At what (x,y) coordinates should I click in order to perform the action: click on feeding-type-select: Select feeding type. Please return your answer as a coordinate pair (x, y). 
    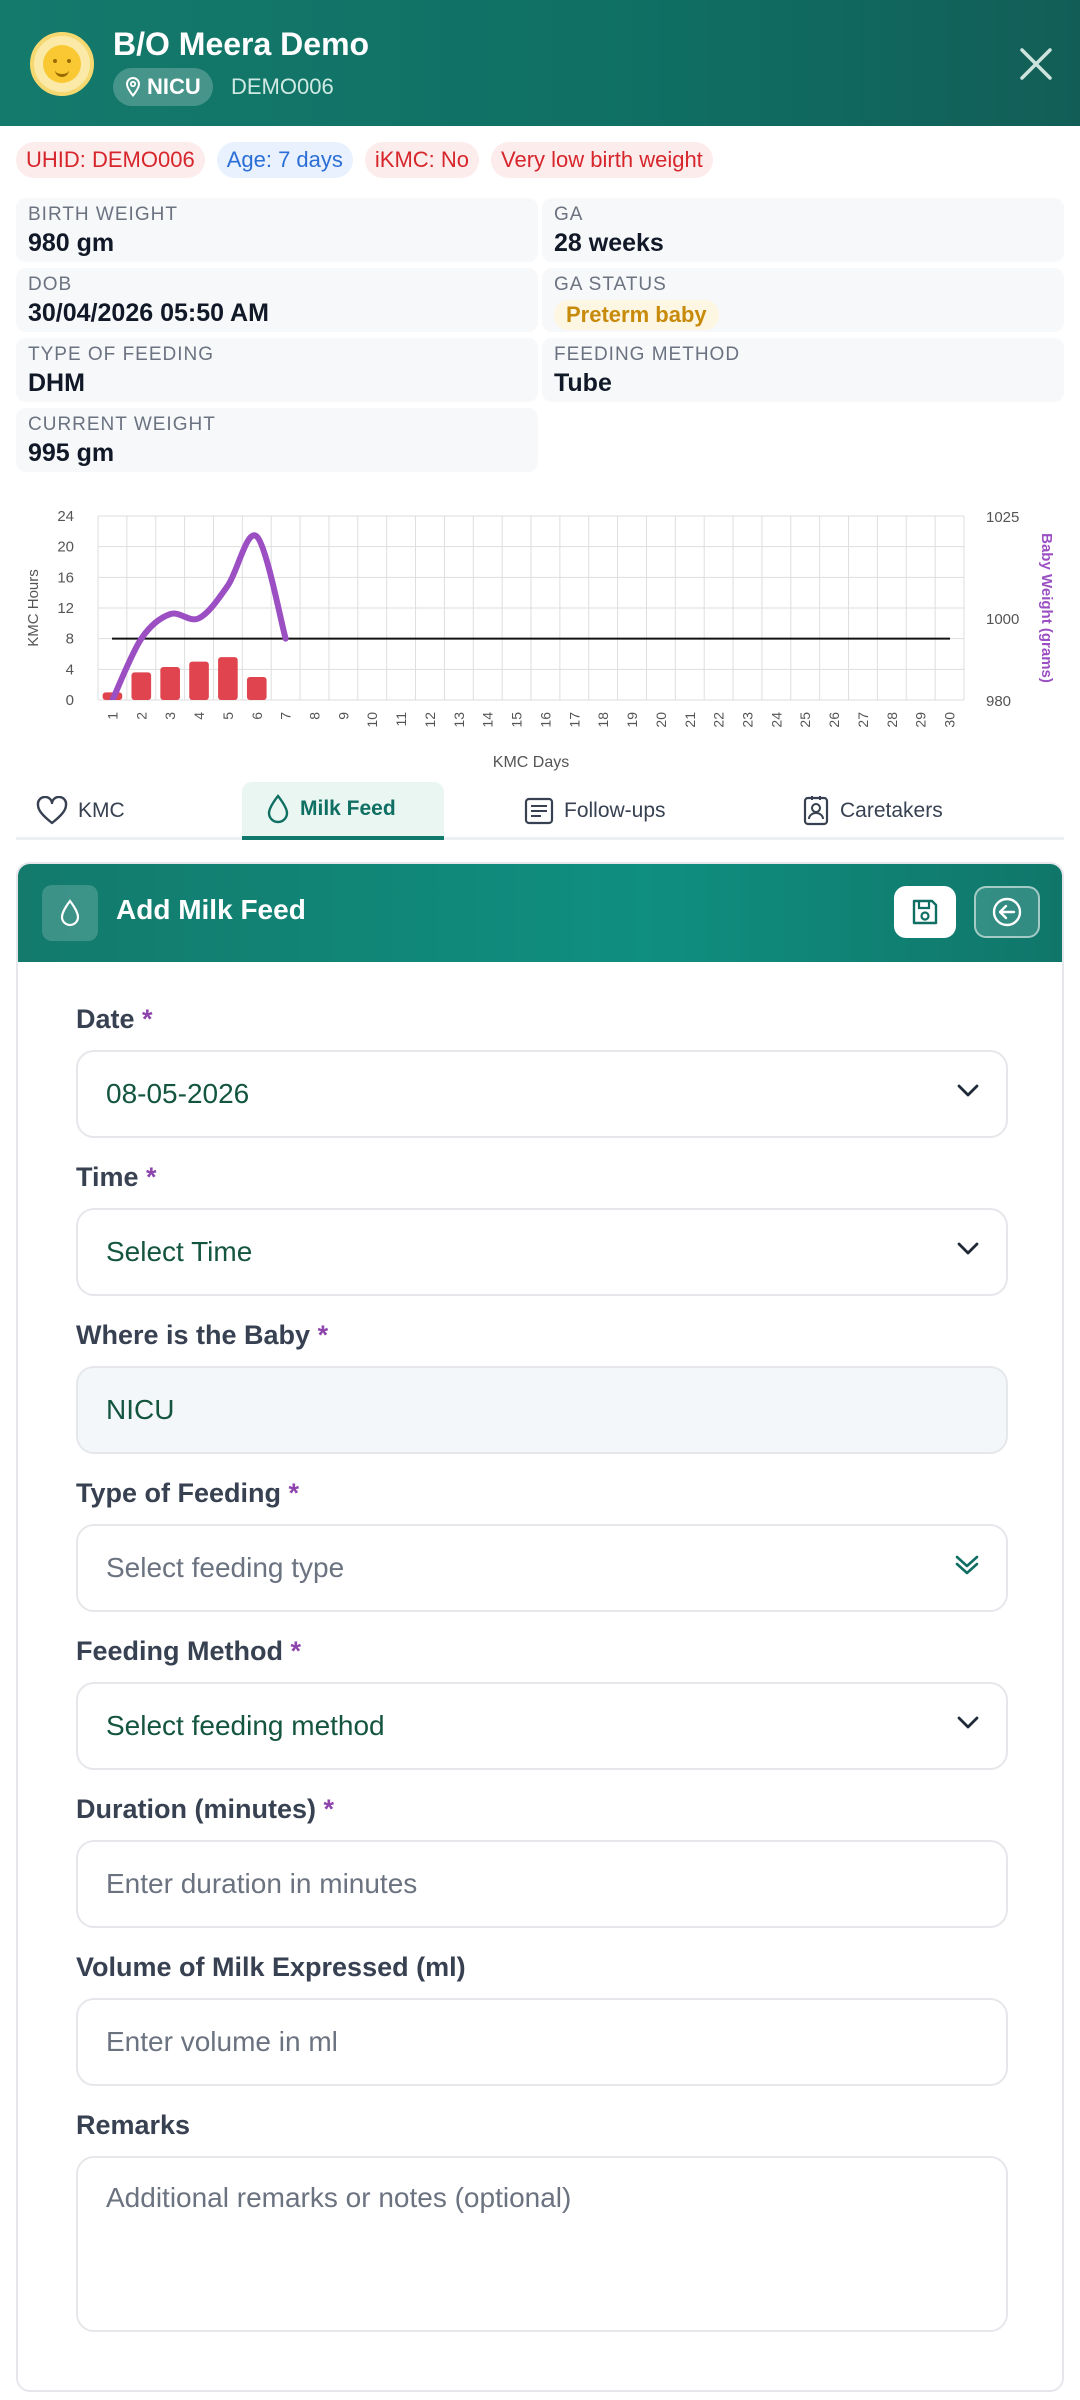
    Looking at the image, I should click on (542, 1568).